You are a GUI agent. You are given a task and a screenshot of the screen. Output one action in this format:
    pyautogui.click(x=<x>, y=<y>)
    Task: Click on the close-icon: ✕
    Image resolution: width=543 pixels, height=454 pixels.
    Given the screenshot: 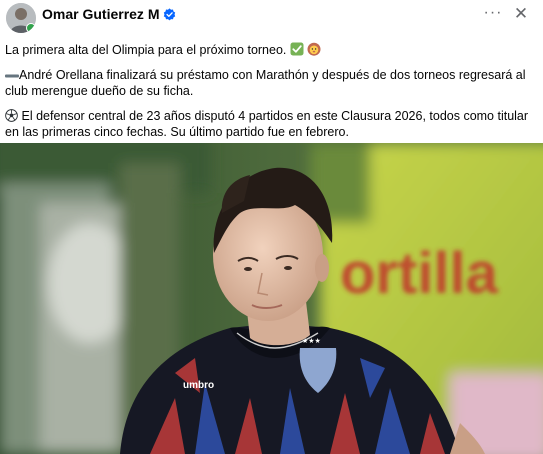 What is the action you would take?
    pyautogui.click(x=521, y=14)
    